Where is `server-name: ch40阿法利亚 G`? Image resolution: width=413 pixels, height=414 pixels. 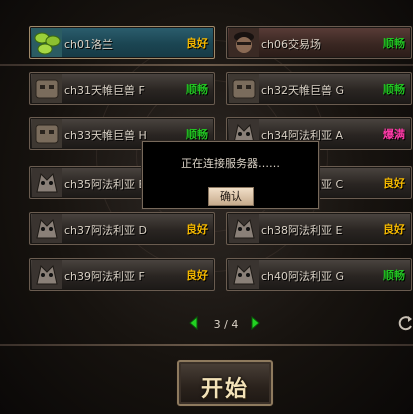 server-name: ch40阿法利亚 G is located at coordinates (303, 276).